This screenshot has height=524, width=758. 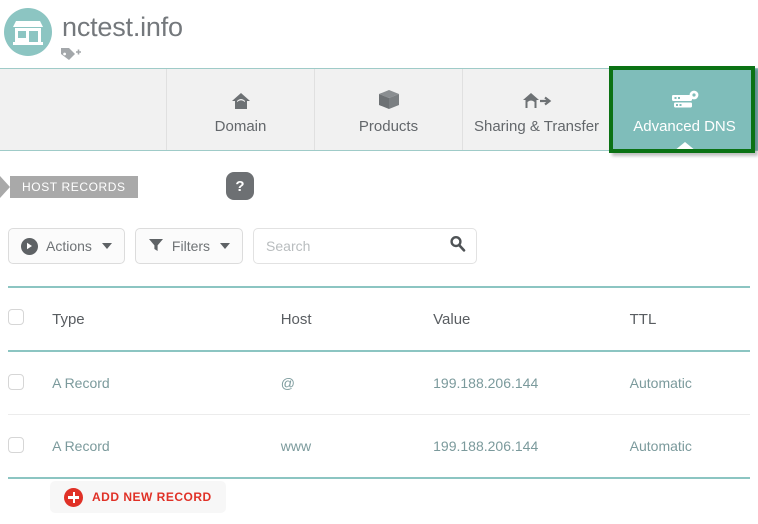 What do you see at coordinates (29, 246) in the screenshot?
I see `play-circle-icon` at bounding box center [29, 246].